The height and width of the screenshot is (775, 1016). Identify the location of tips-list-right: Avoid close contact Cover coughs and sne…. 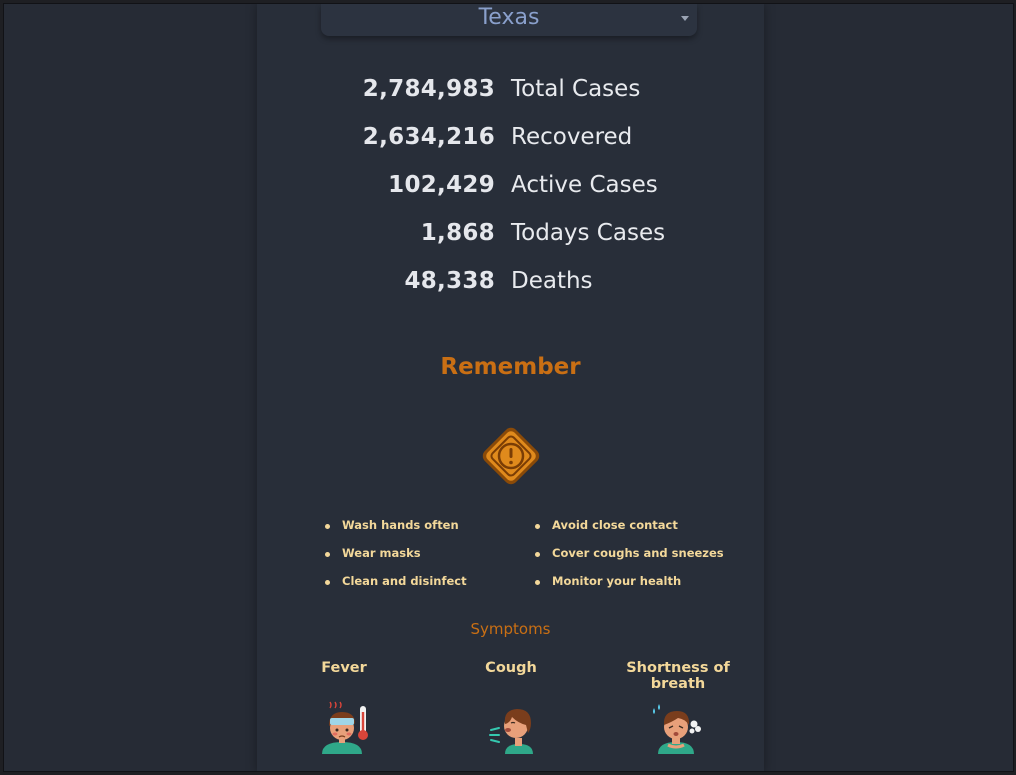
(629, 560).